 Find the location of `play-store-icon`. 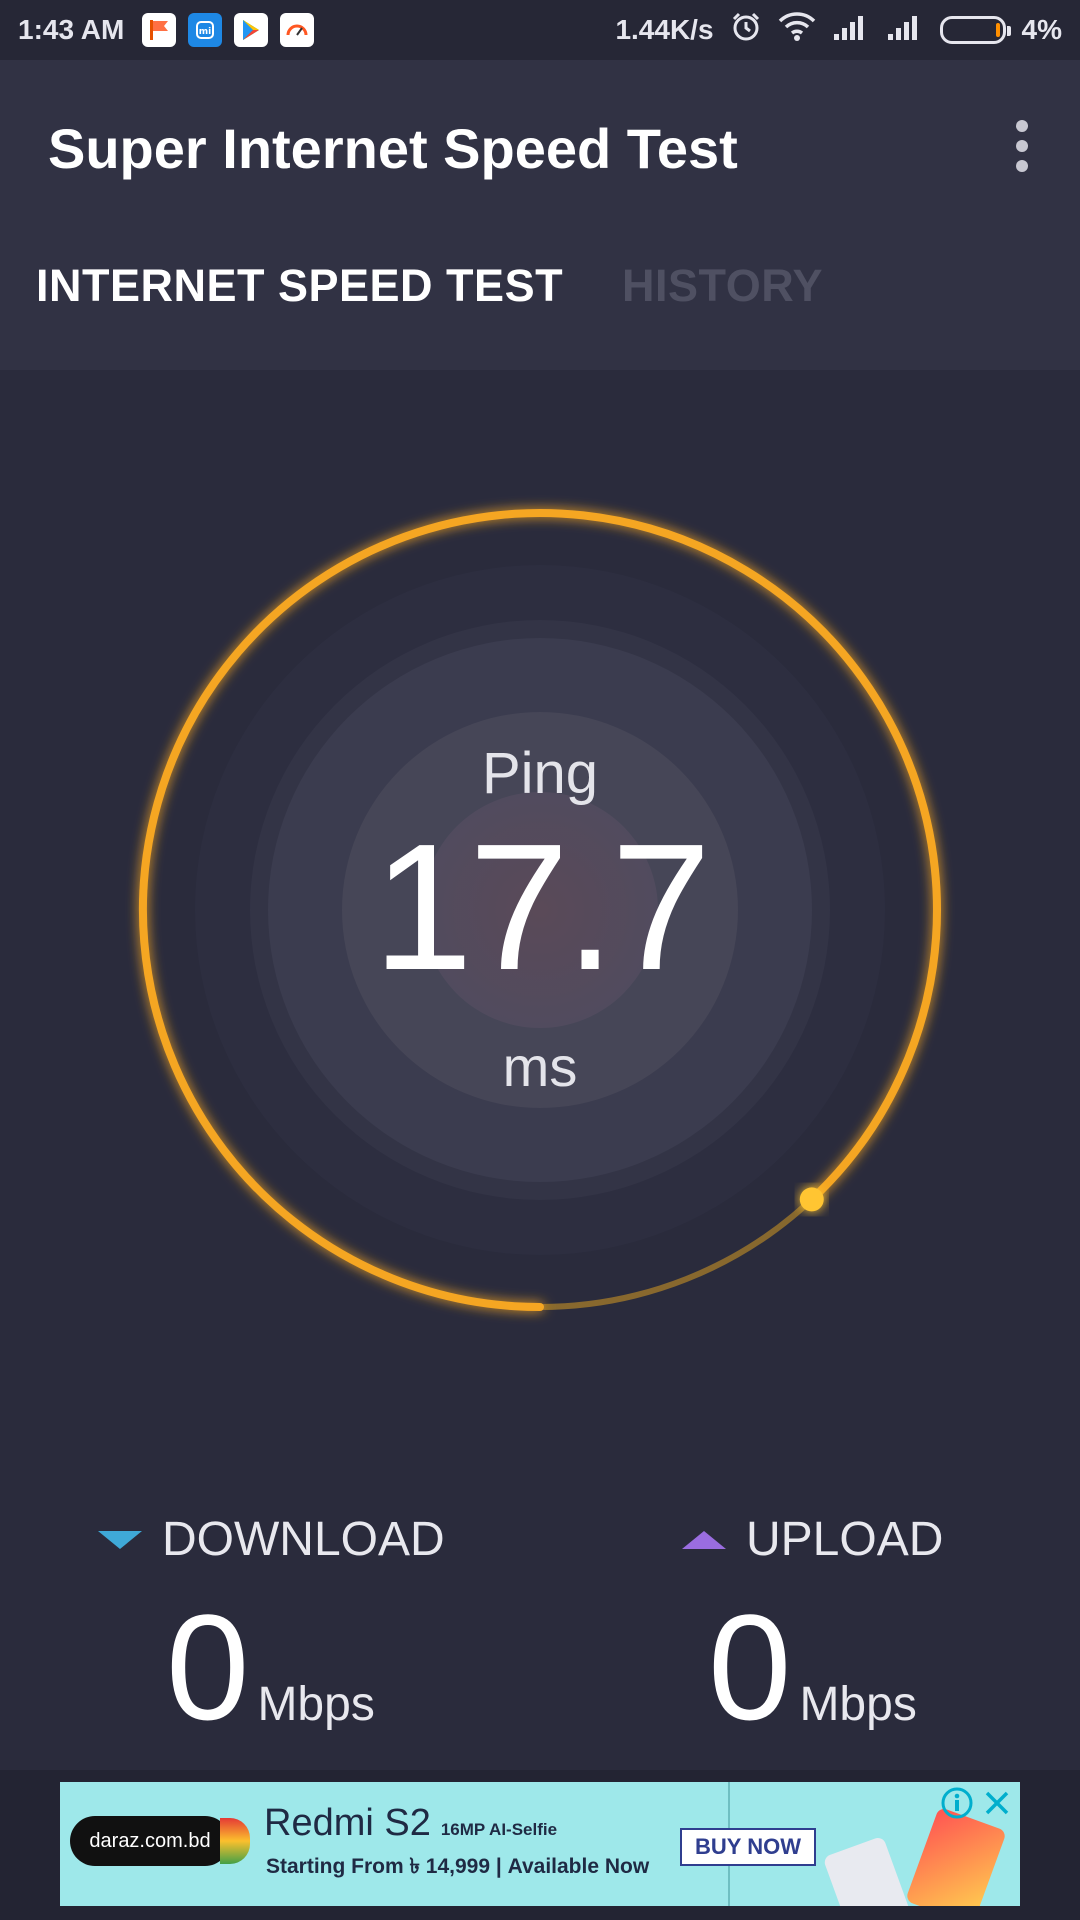

play-store-icon is located at coordinates (251, 30).